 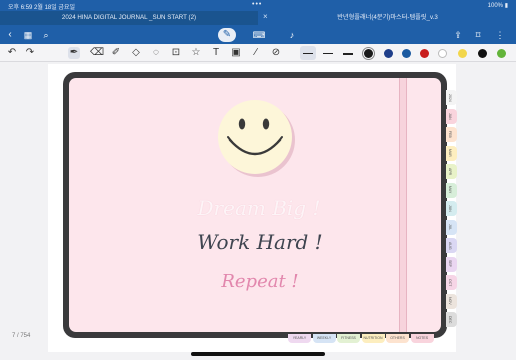 What do you see at coordinates (403, 205) in the screenshot?
I see `elastic-band` at bounding box center [403, 205].